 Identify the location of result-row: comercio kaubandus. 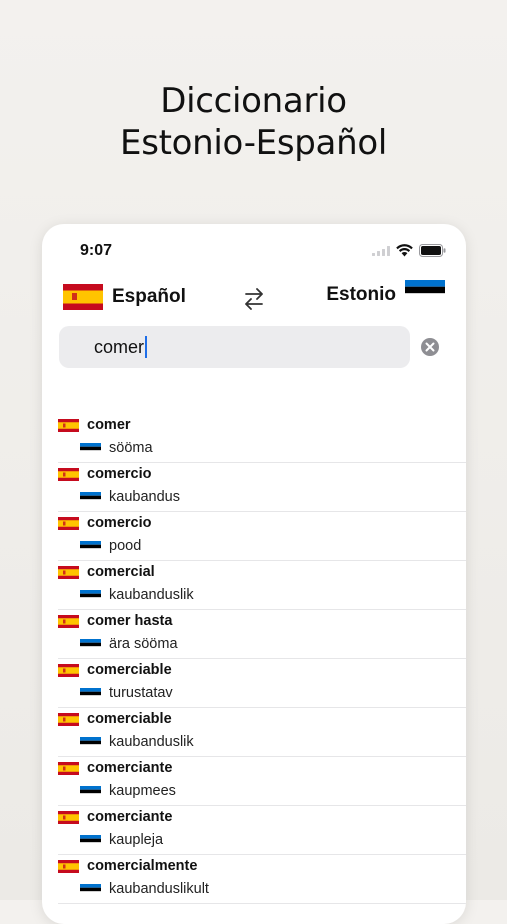
(262, 487).